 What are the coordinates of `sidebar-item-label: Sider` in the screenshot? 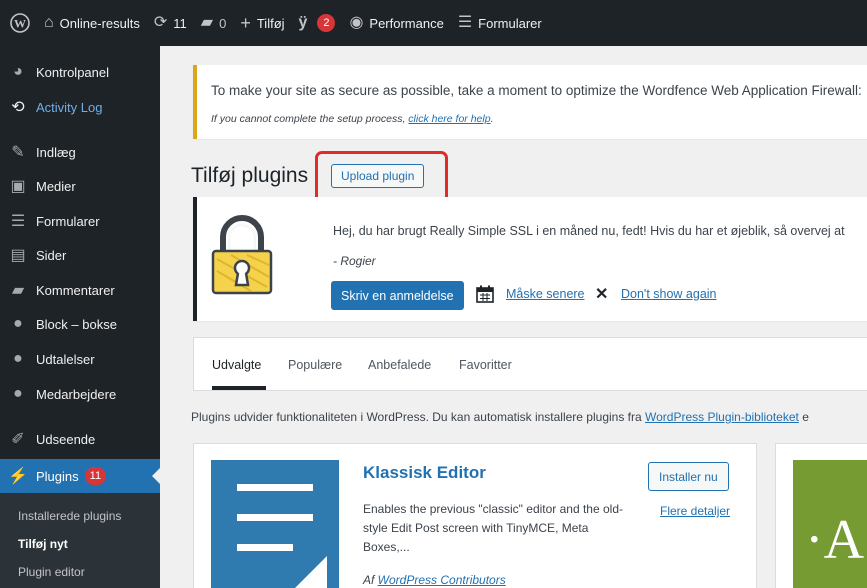 It's located at (51, 255).